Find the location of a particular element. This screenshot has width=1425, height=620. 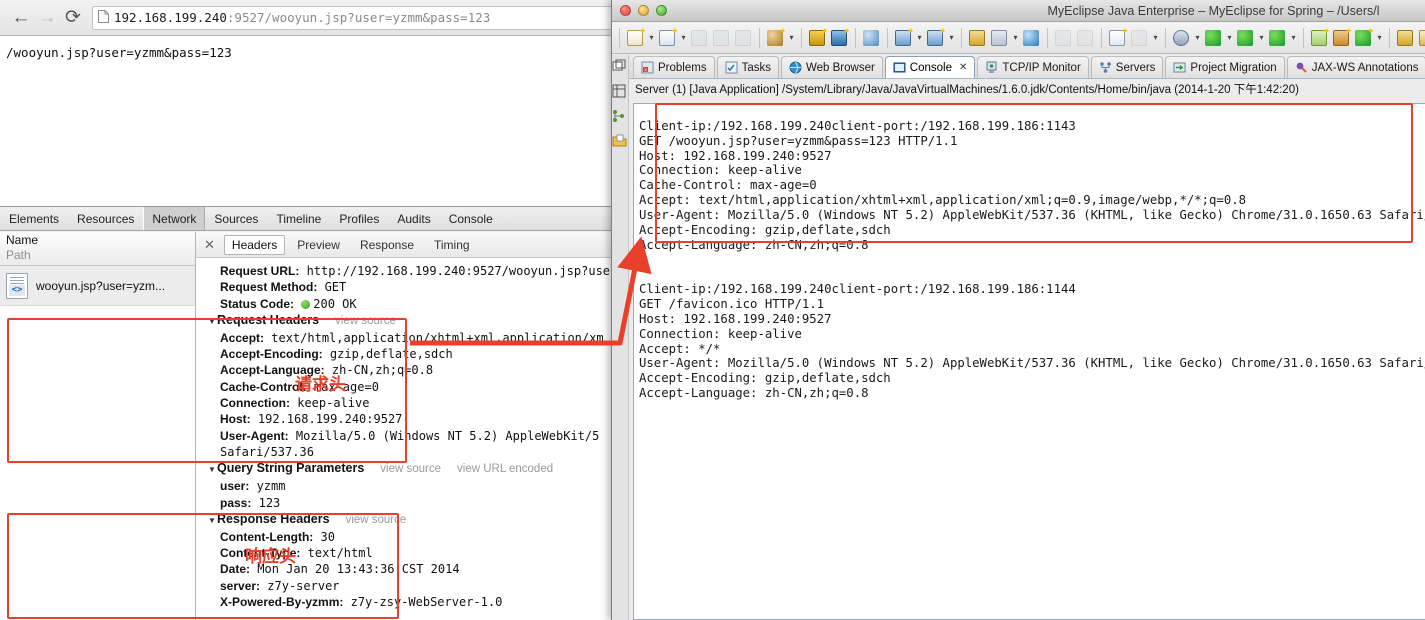

debug-icon is located at coordinates (1181, 38).